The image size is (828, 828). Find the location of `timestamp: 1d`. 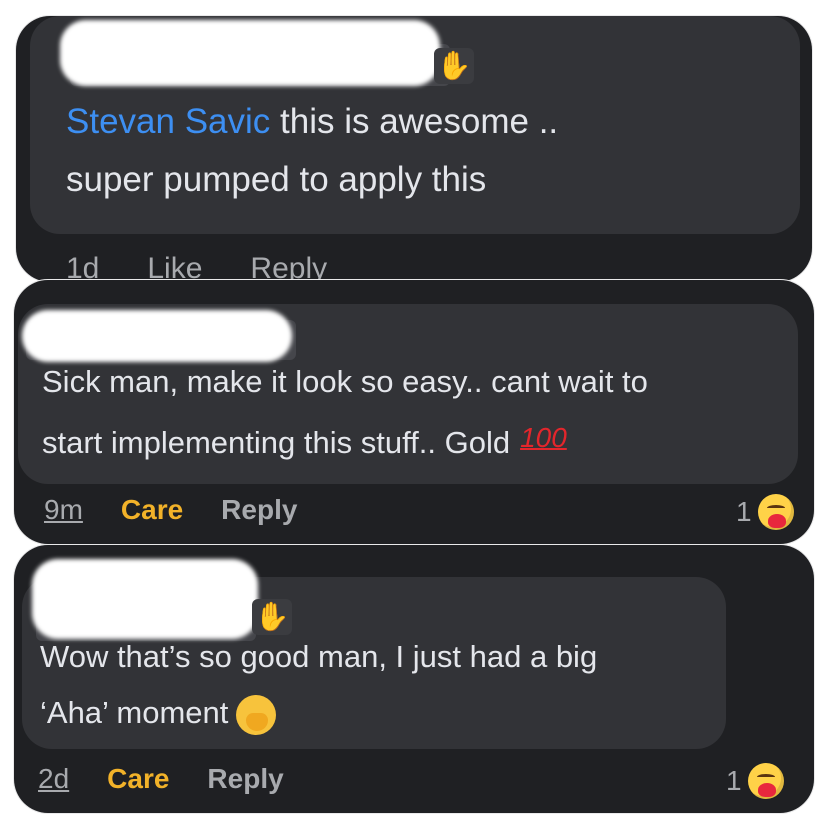

timestamp: 1d is located at coordinates (82, 267).